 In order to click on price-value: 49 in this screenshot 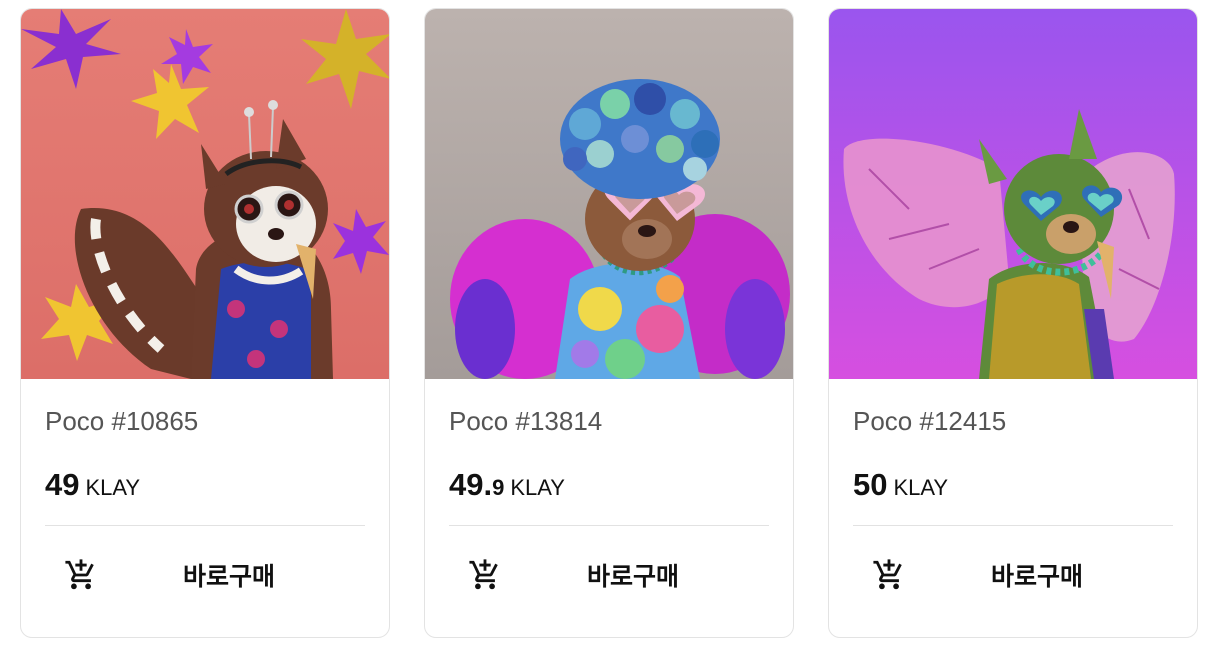, I will do `click(62, 484)`.